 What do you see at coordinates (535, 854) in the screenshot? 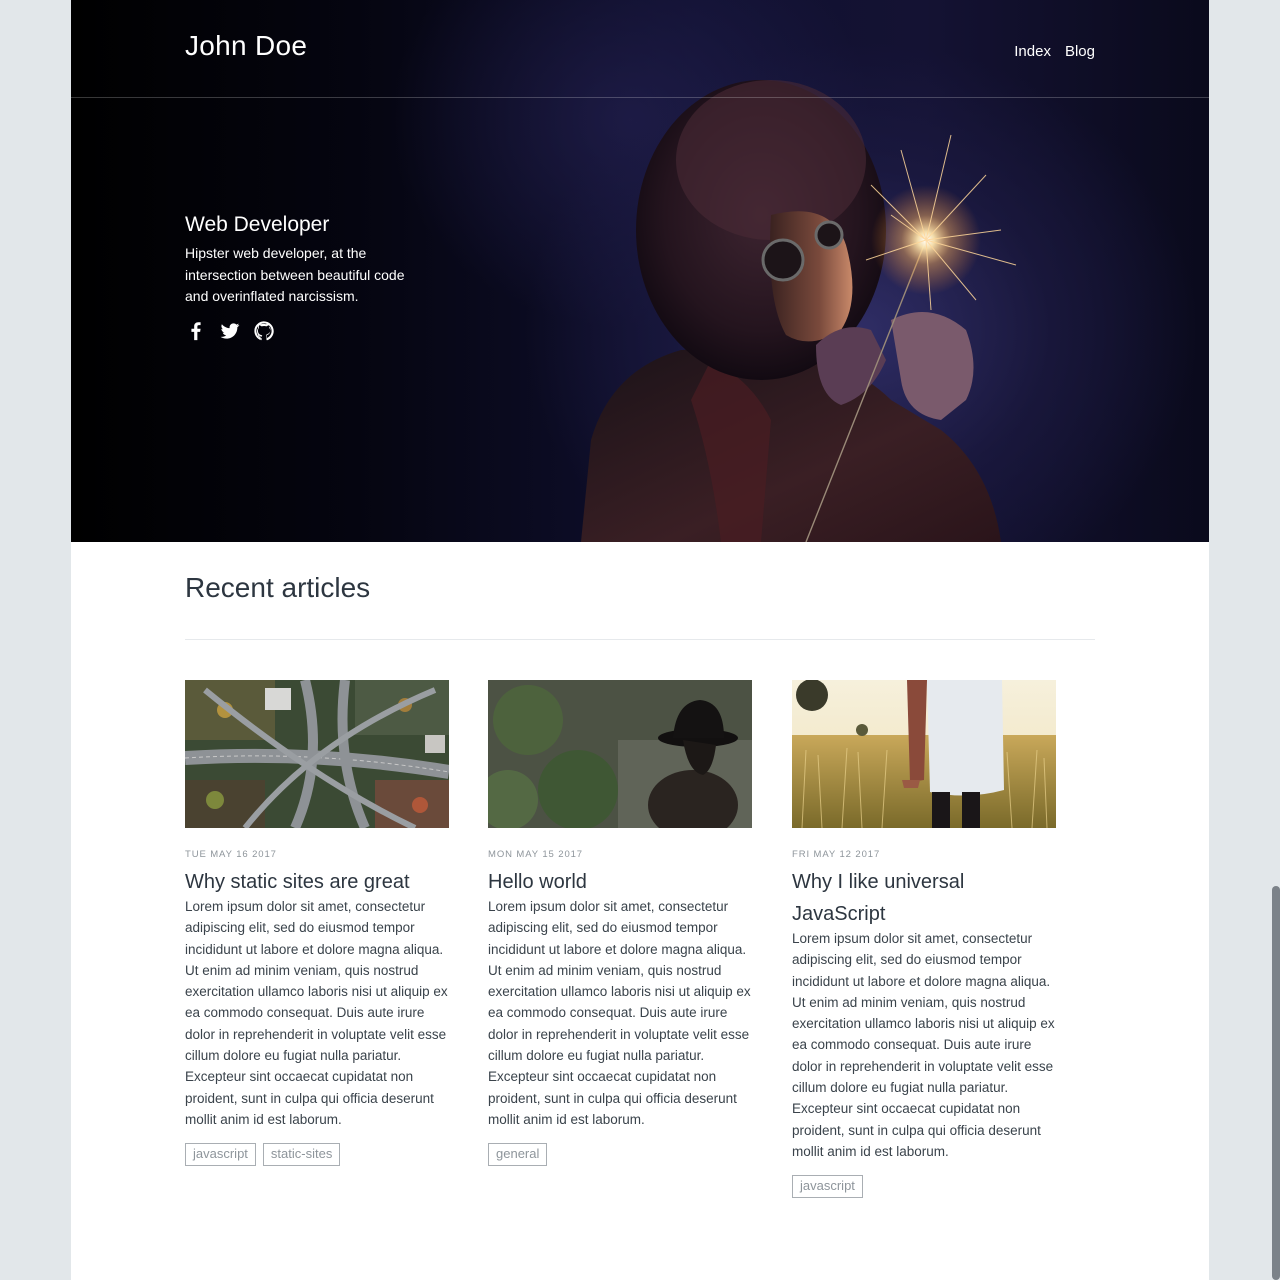
I see `article-date: MON MAY 15 2017` at bounding box center [535, 854].